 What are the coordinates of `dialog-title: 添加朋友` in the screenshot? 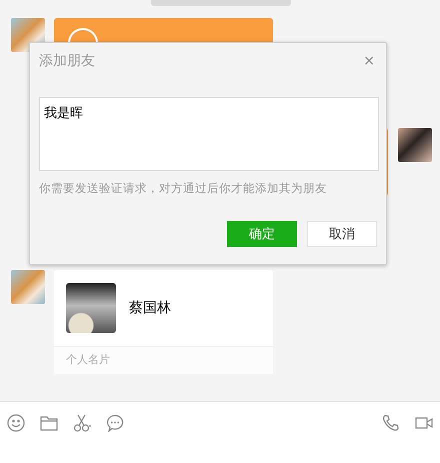 It's located at (67, 61).